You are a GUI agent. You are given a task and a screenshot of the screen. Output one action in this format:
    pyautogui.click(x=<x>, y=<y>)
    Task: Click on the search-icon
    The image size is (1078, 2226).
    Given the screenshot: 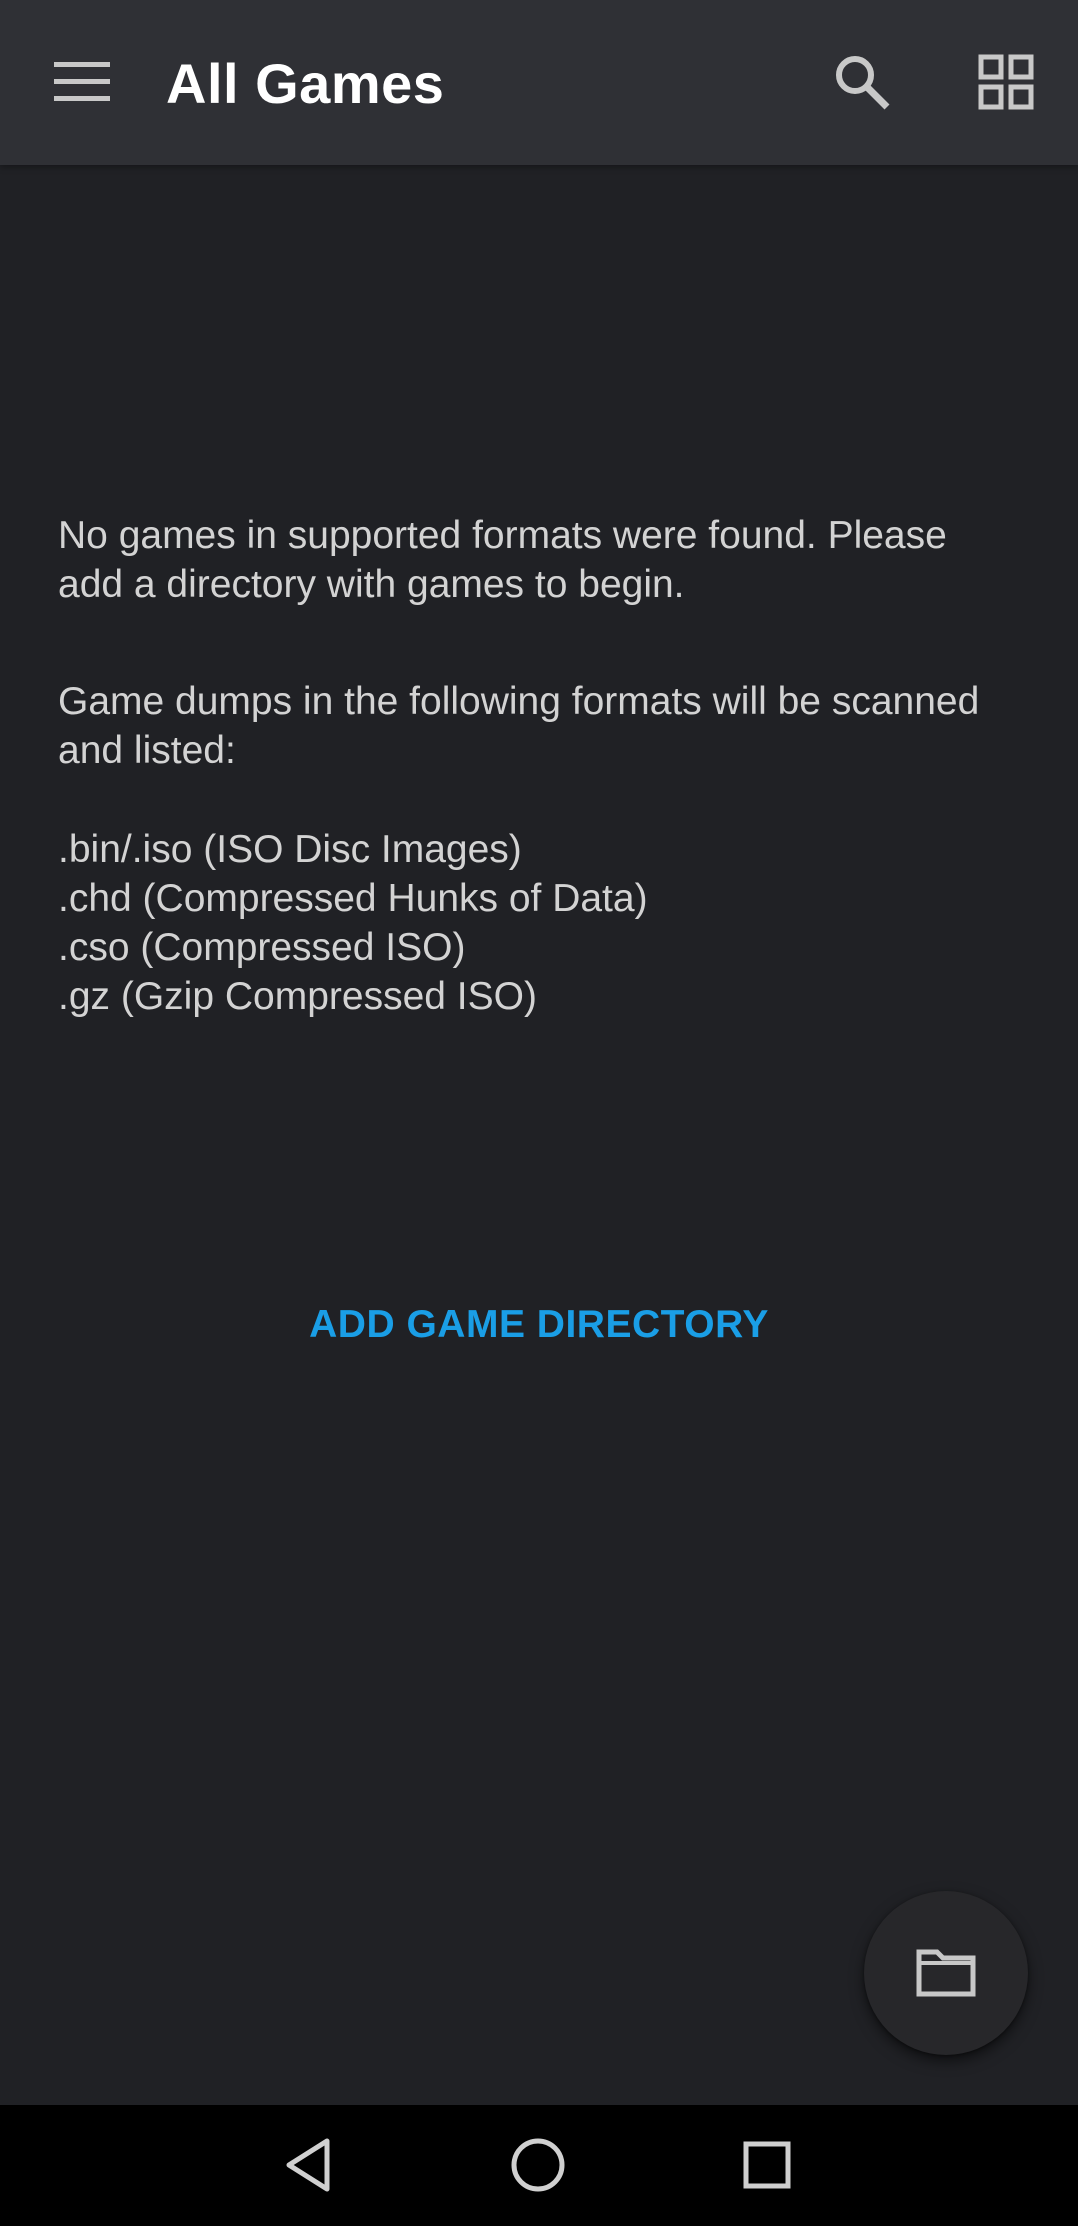 What is the action you would take?
    pyautogui.click(x=863, y=83)
    